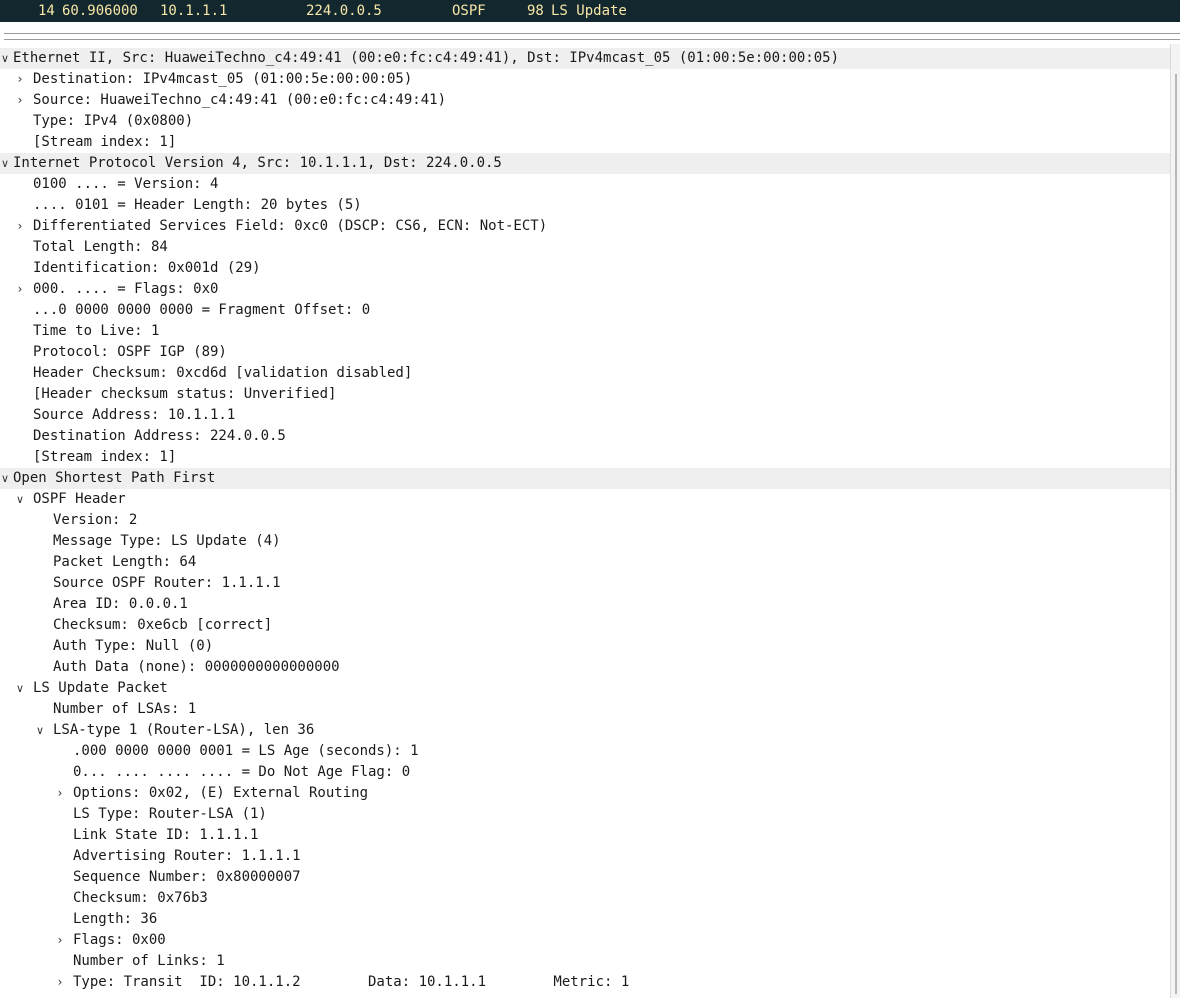  What do you see at coordinates (585, 184) in the screenshot?
I see `detail-field-row: 0100 .... = Version: 4` at bounding box center [585, 184].